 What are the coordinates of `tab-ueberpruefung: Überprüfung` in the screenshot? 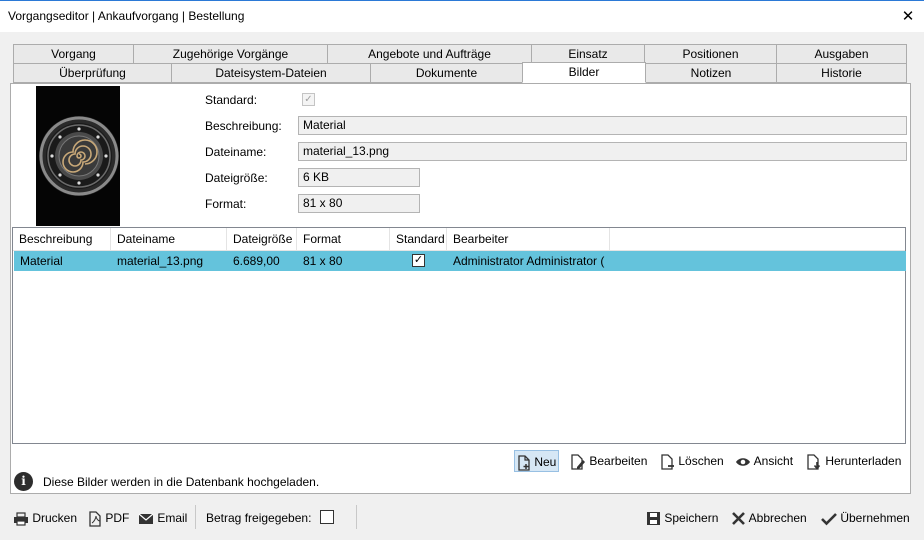 It's located at (92, 73).